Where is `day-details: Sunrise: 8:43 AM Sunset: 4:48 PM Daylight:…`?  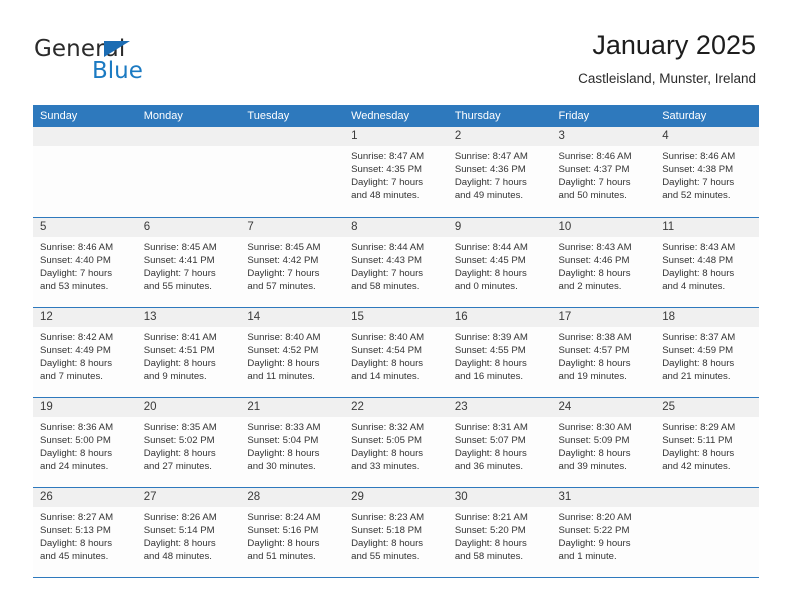
day-details: Sunrise: 8:43 AM Sunset: 4:48 PM Daylight:… is located at coordinates (707, 265).